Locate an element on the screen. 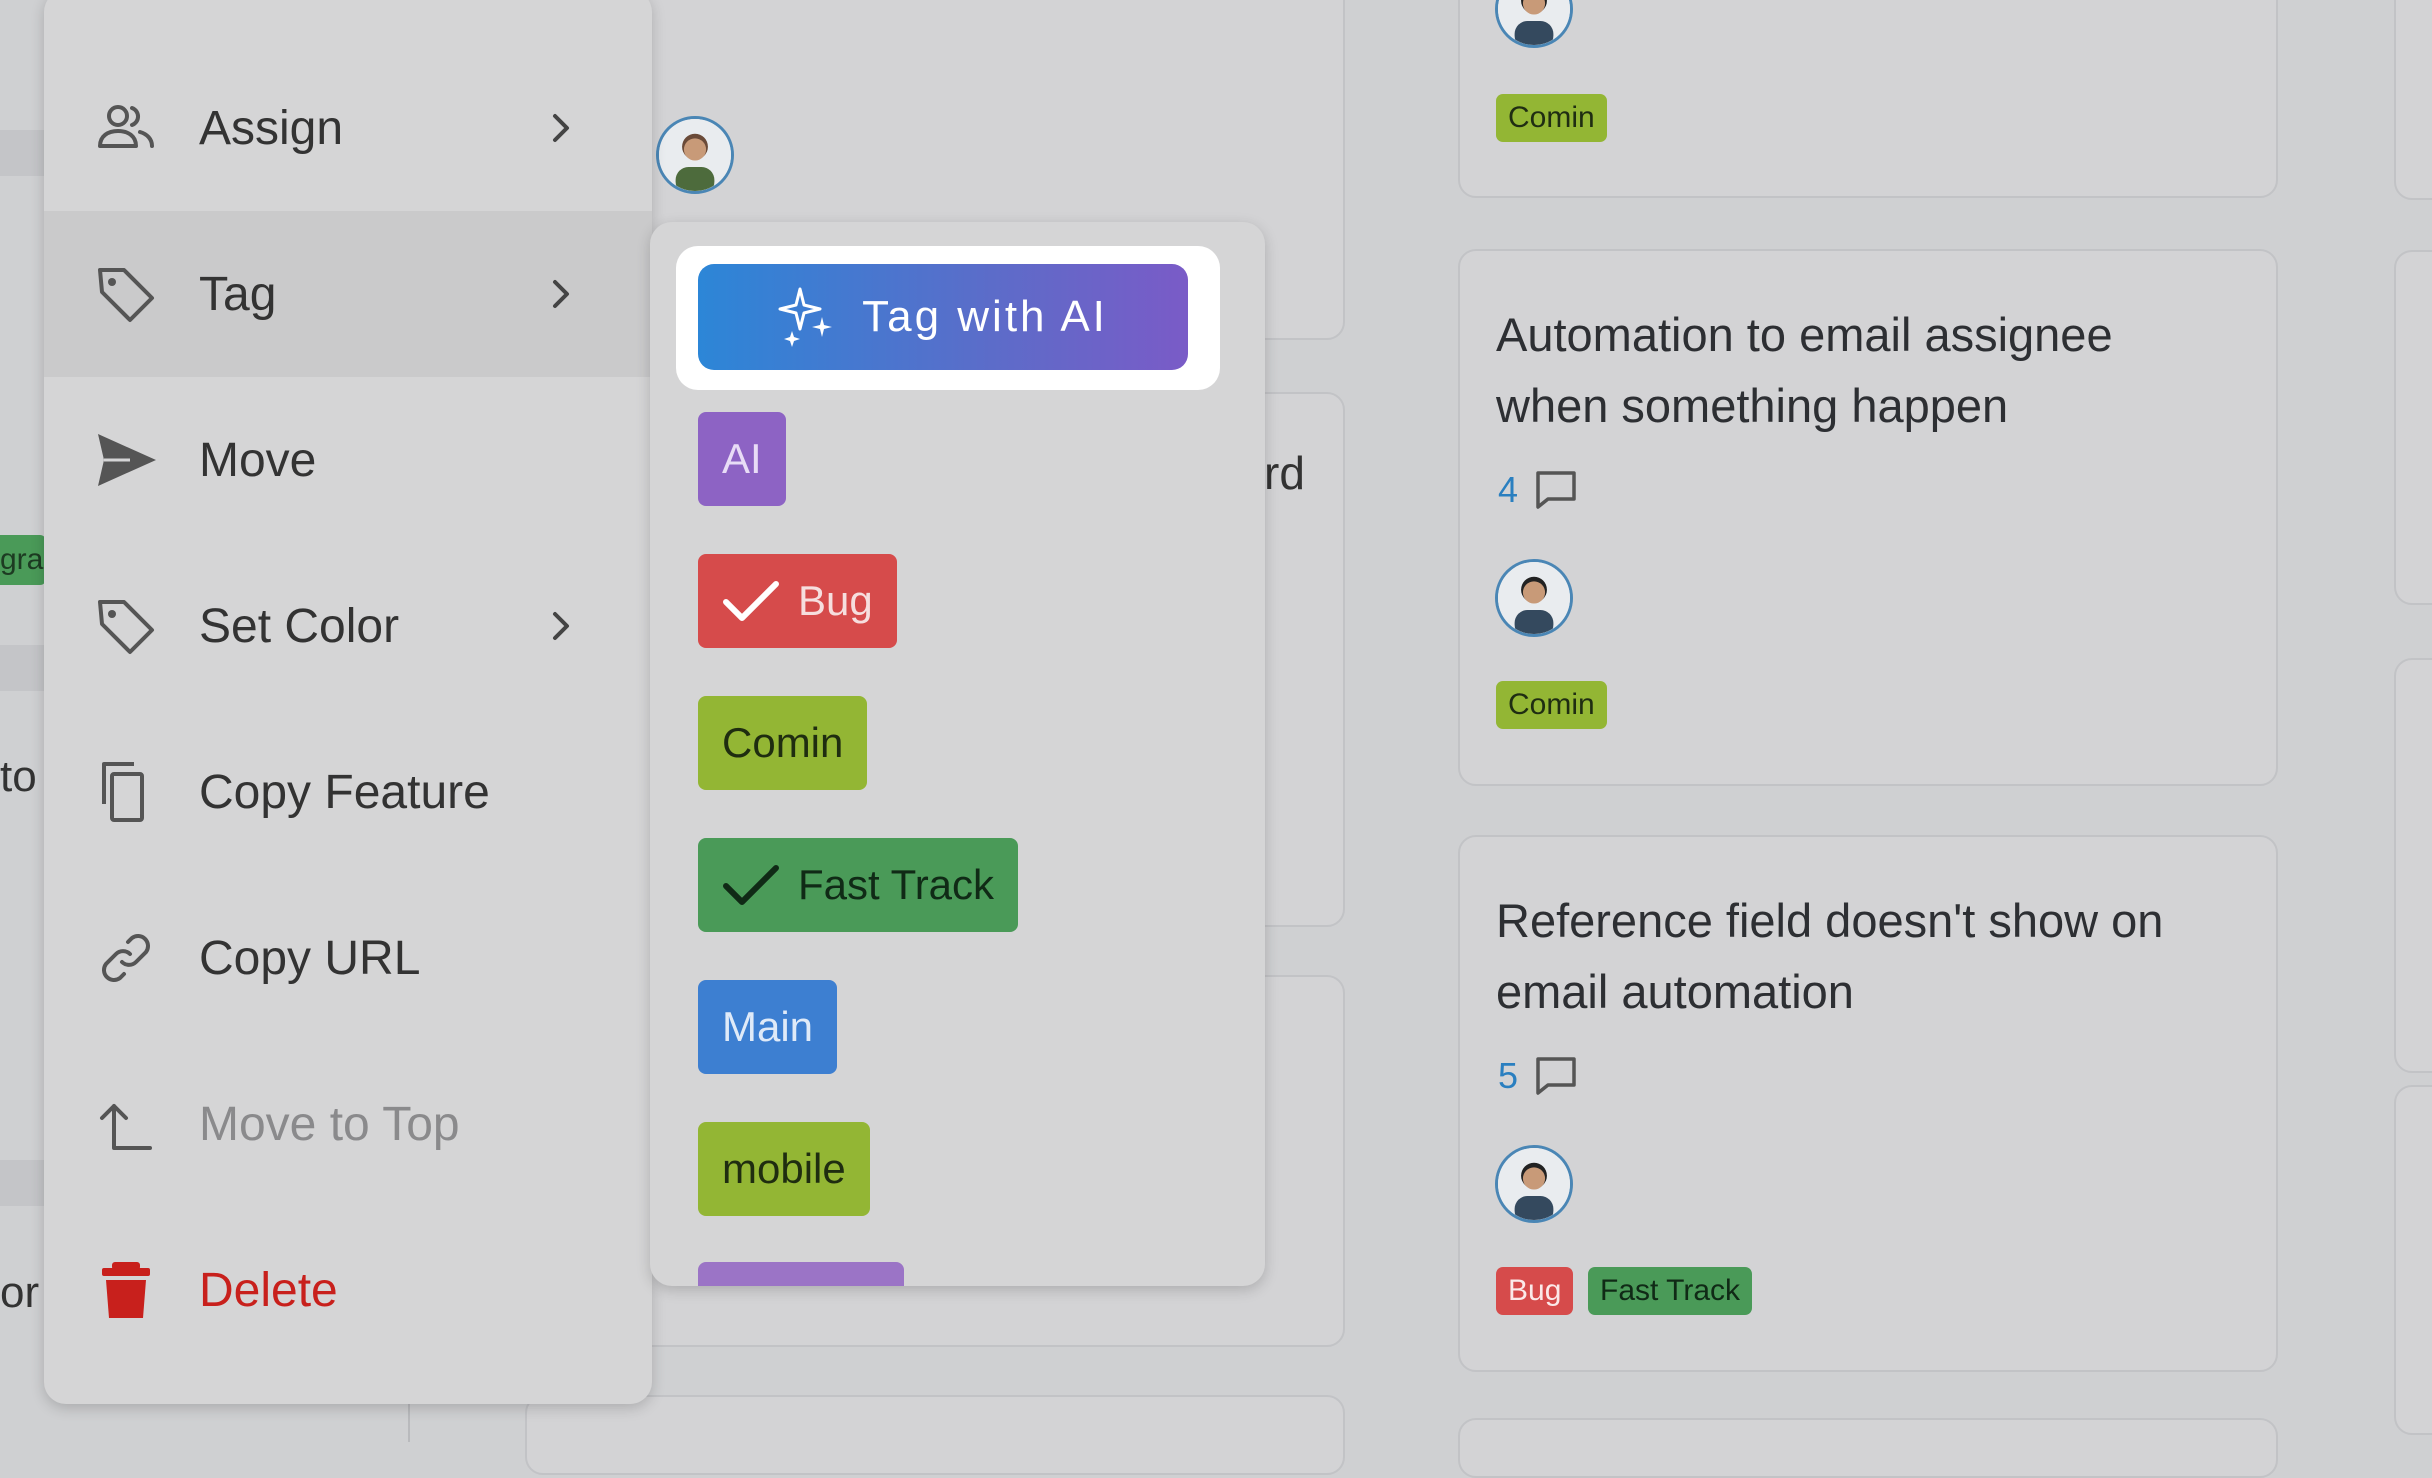 The width and height of the screenshot is (2432, 1478). ai-button-highlight: Tag with AI is located at coordinates (948, 318).